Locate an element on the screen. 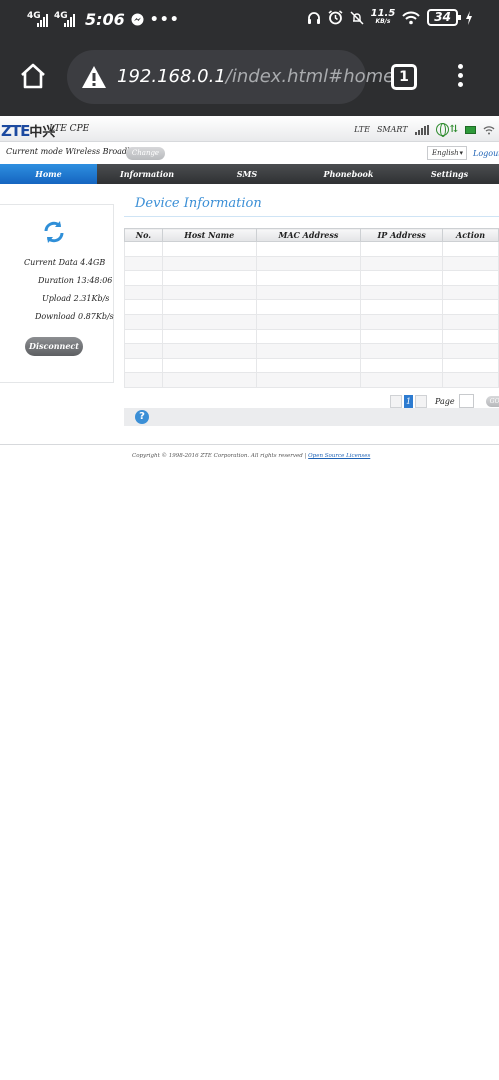 This screenshot has width=499, height=1080. pagination: 1 Page GO is located at coordinates (444, 401).